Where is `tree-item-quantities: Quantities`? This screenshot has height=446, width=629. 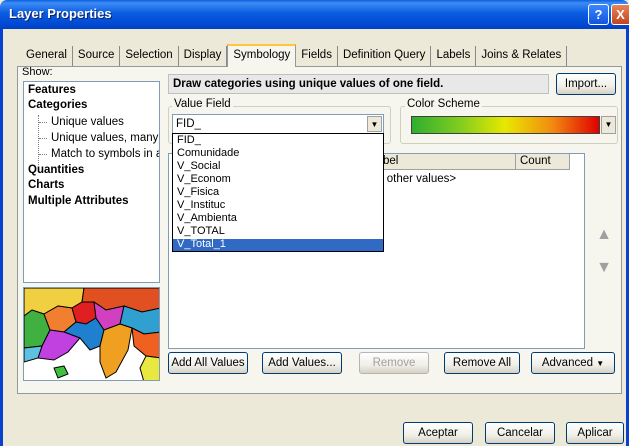 tree-item-quantities: Quantities is located at coordinates (56, 170).